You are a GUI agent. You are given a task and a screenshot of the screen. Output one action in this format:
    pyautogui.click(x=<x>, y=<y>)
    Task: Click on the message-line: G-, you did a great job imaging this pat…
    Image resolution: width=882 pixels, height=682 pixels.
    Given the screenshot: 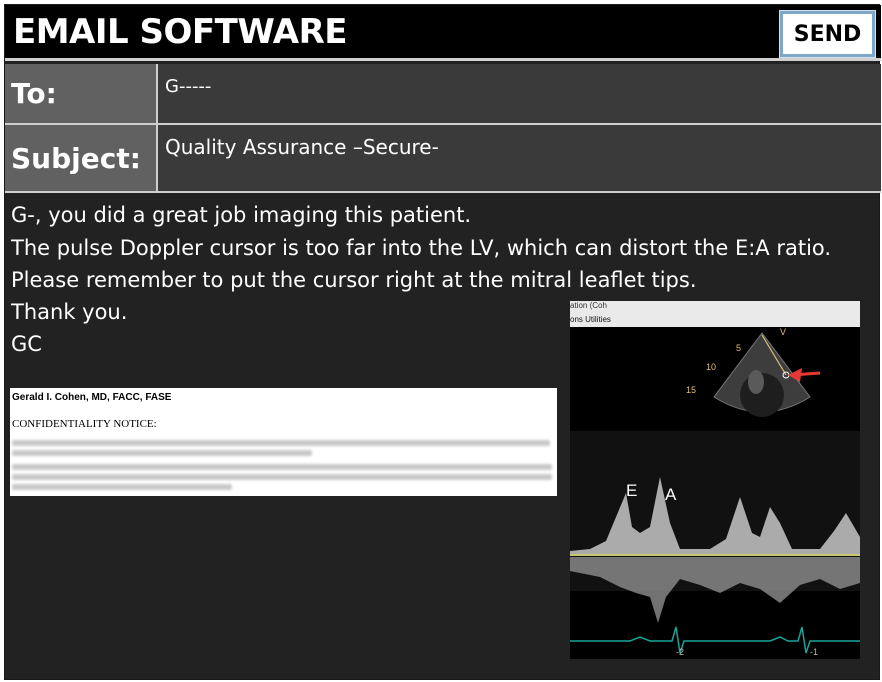 What is the action you would take?
    pyautogui.click(x=241, y=215)
    